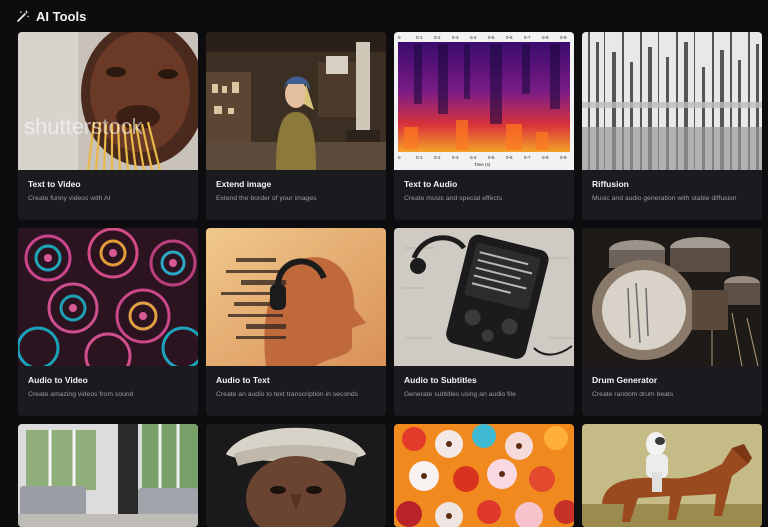 This screenshot has height=527, width=768. What do you see at coordinates (625, 380) in the screenshot?
I see `tool-title: Drum Generator` at bounding box center [625, 380].